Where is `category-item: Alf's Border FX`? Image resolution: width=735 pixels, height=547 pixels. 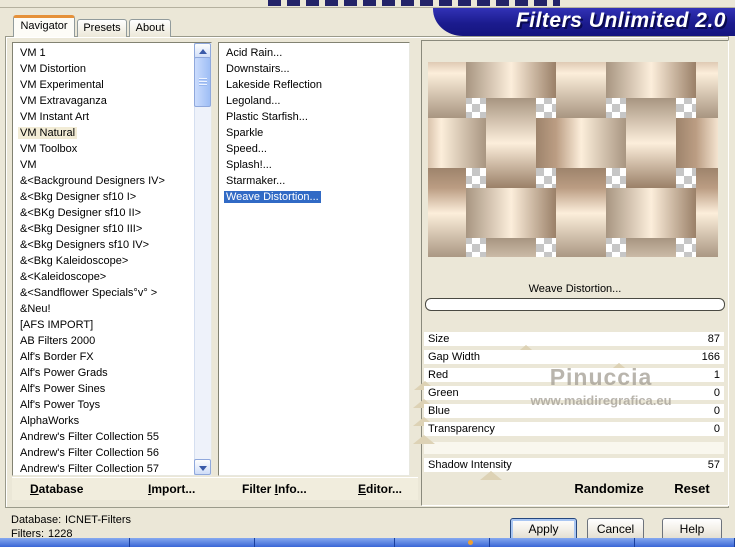
category-item: Alf's Border FX is located at coordinates (112, 357).